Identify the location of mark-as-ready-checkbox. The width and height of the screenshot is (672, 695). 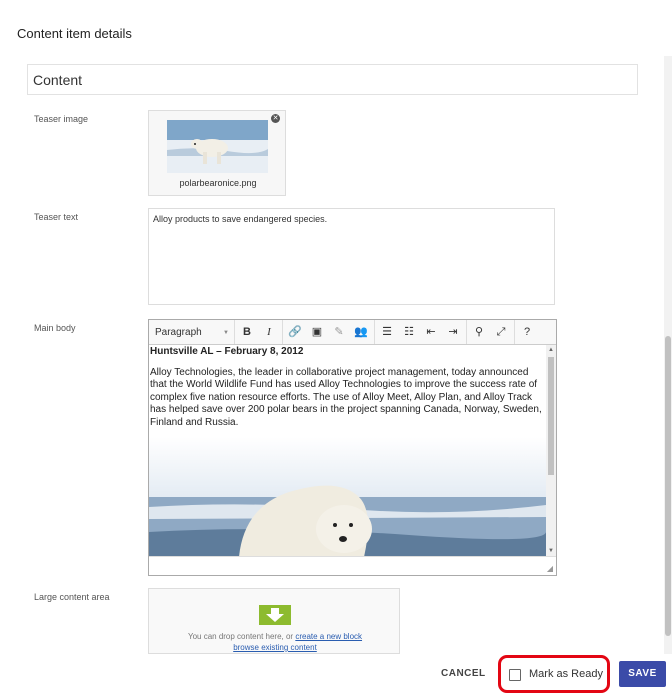
(515, 675).